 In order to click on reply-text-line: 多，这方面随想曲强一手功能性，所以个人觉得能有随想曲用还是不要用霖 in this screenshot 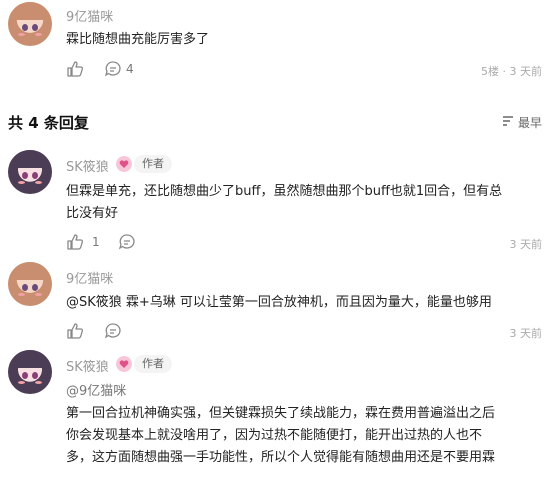, I will do `click(281, 457)`.